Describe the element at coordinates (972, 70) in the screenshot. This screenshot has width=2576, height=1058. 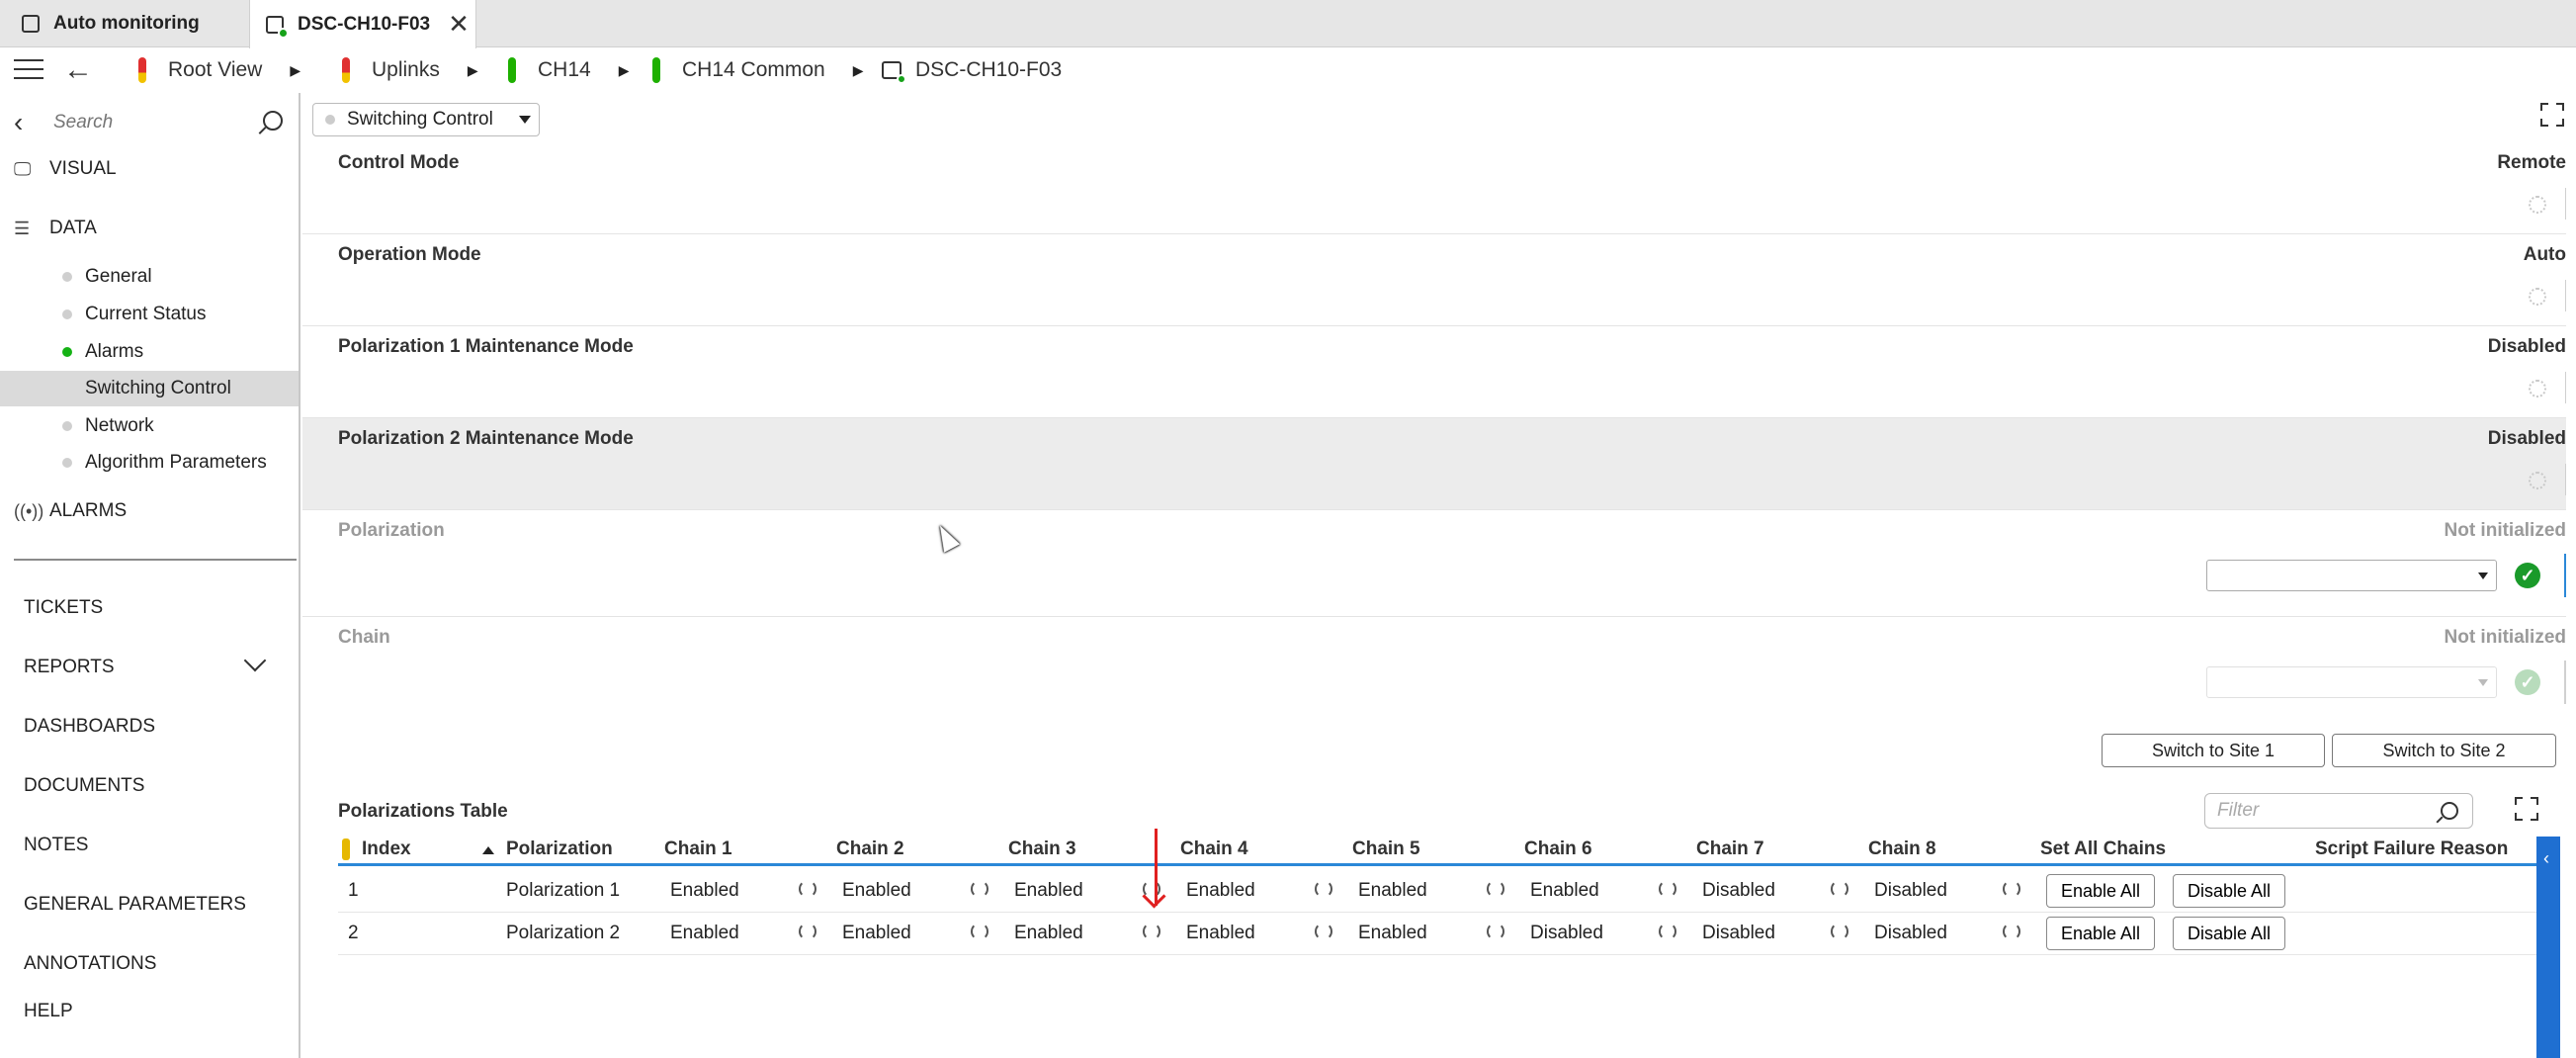
I see `breadcrumb-device: DSC-CH10-F03` at that location.